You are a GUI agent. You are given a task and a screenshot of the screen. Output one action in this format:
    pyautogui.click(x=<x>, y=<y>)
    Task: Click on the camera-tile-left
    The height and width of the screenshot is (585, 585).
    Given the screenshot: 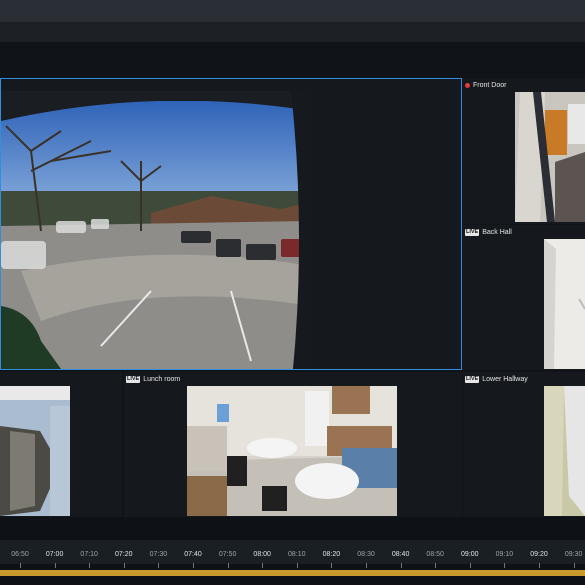 What is the action you would take?
    pyautogui.click(x=61, y=445)
    